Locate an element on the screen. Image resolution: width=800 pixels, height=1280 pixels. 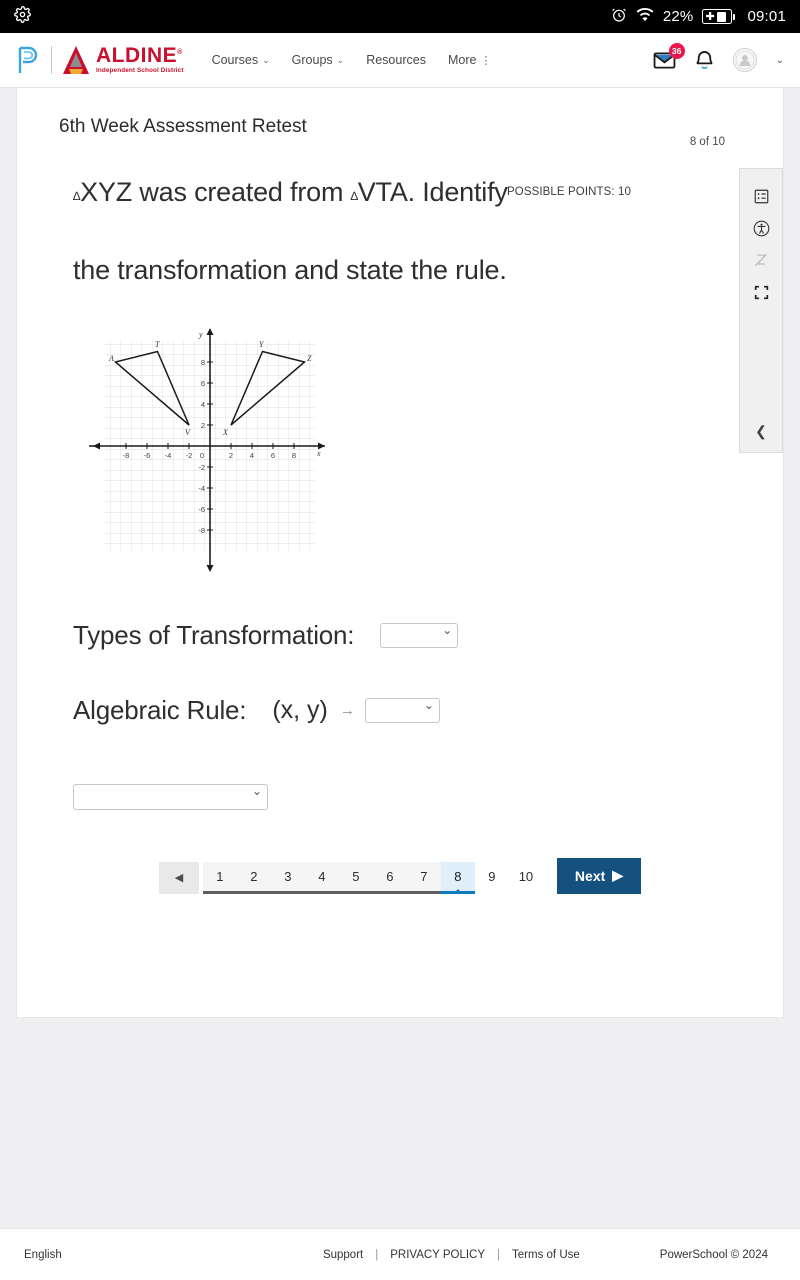
brand-area: ALDINE® Independent School District is located at coordinates (100, 60).